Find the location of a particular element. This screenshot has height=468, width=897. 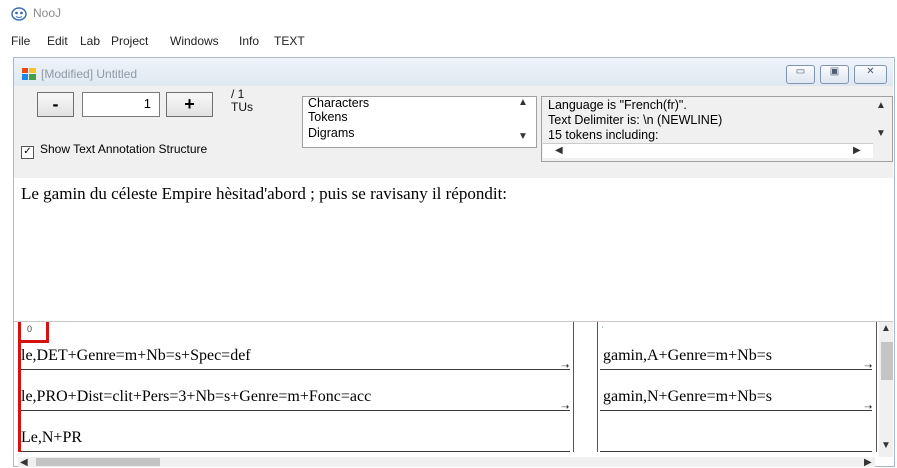

minimize-button: ▭ is located at coordinates (800, 74).